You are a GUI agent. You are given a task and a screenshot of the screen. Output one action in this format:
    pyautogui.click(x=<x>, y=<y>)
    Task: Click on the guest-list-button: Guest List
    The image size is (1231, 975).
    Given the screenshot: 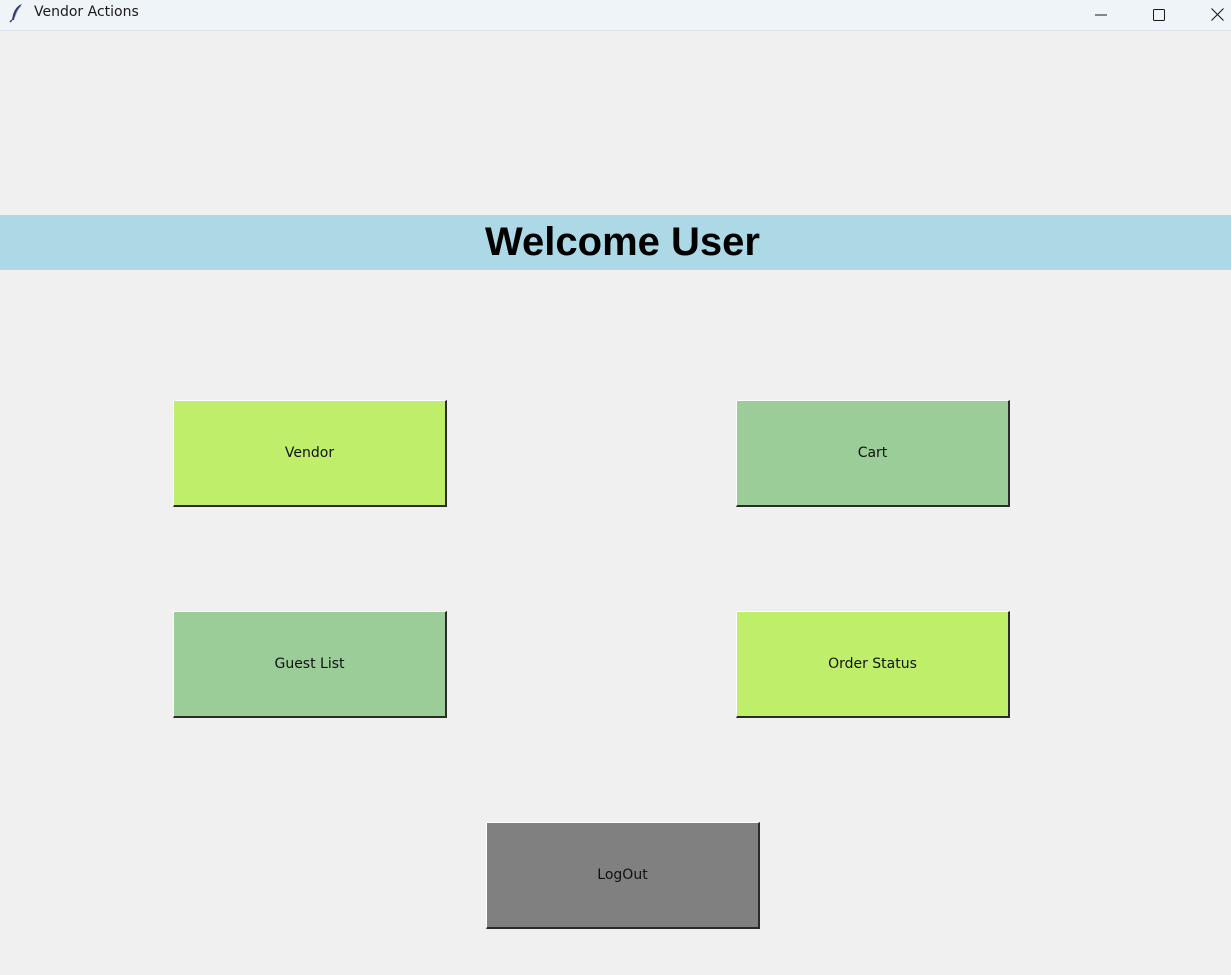 What is the action you would take?
    pyautogui.click(x=310, y=664)
    